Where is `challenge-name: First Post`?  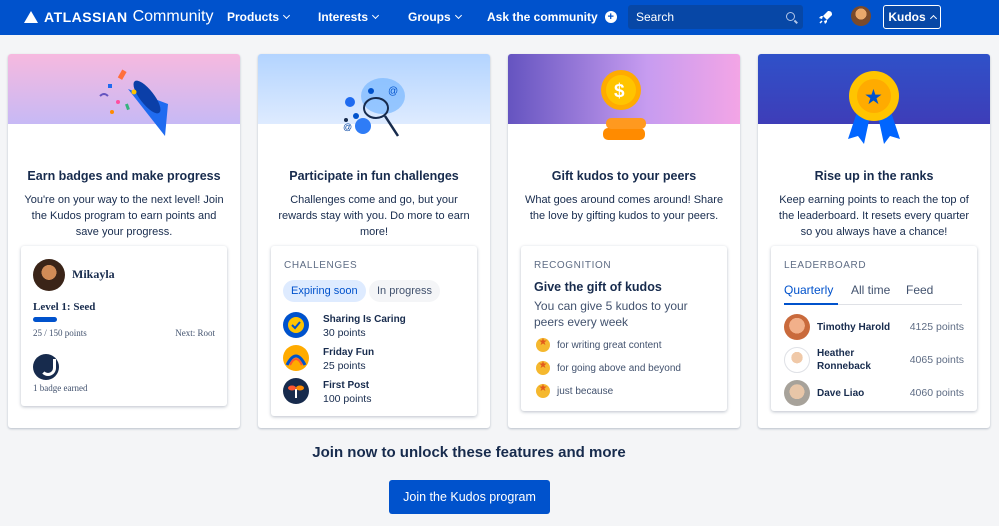
challenge-name: First Post is located at coordinates (346, 385).